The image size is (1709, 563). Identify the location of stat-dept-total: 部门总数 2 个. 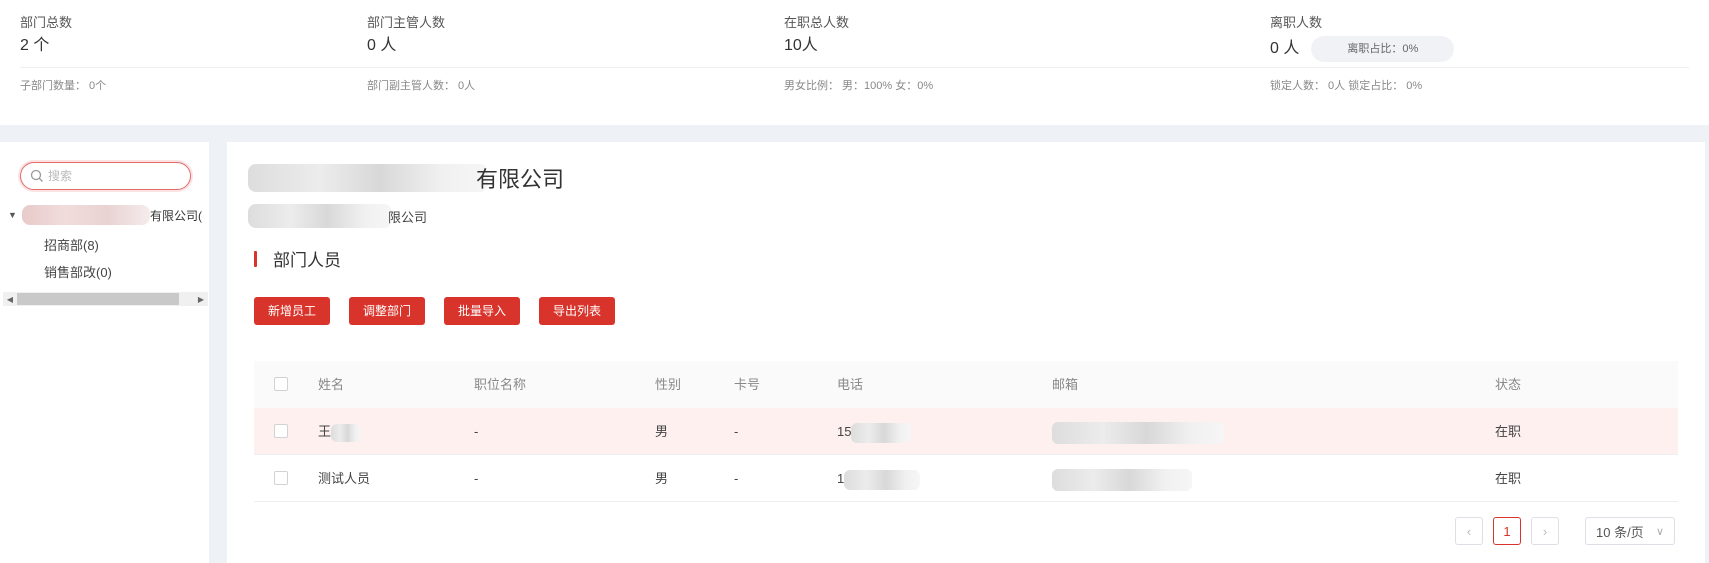
(46, 35).